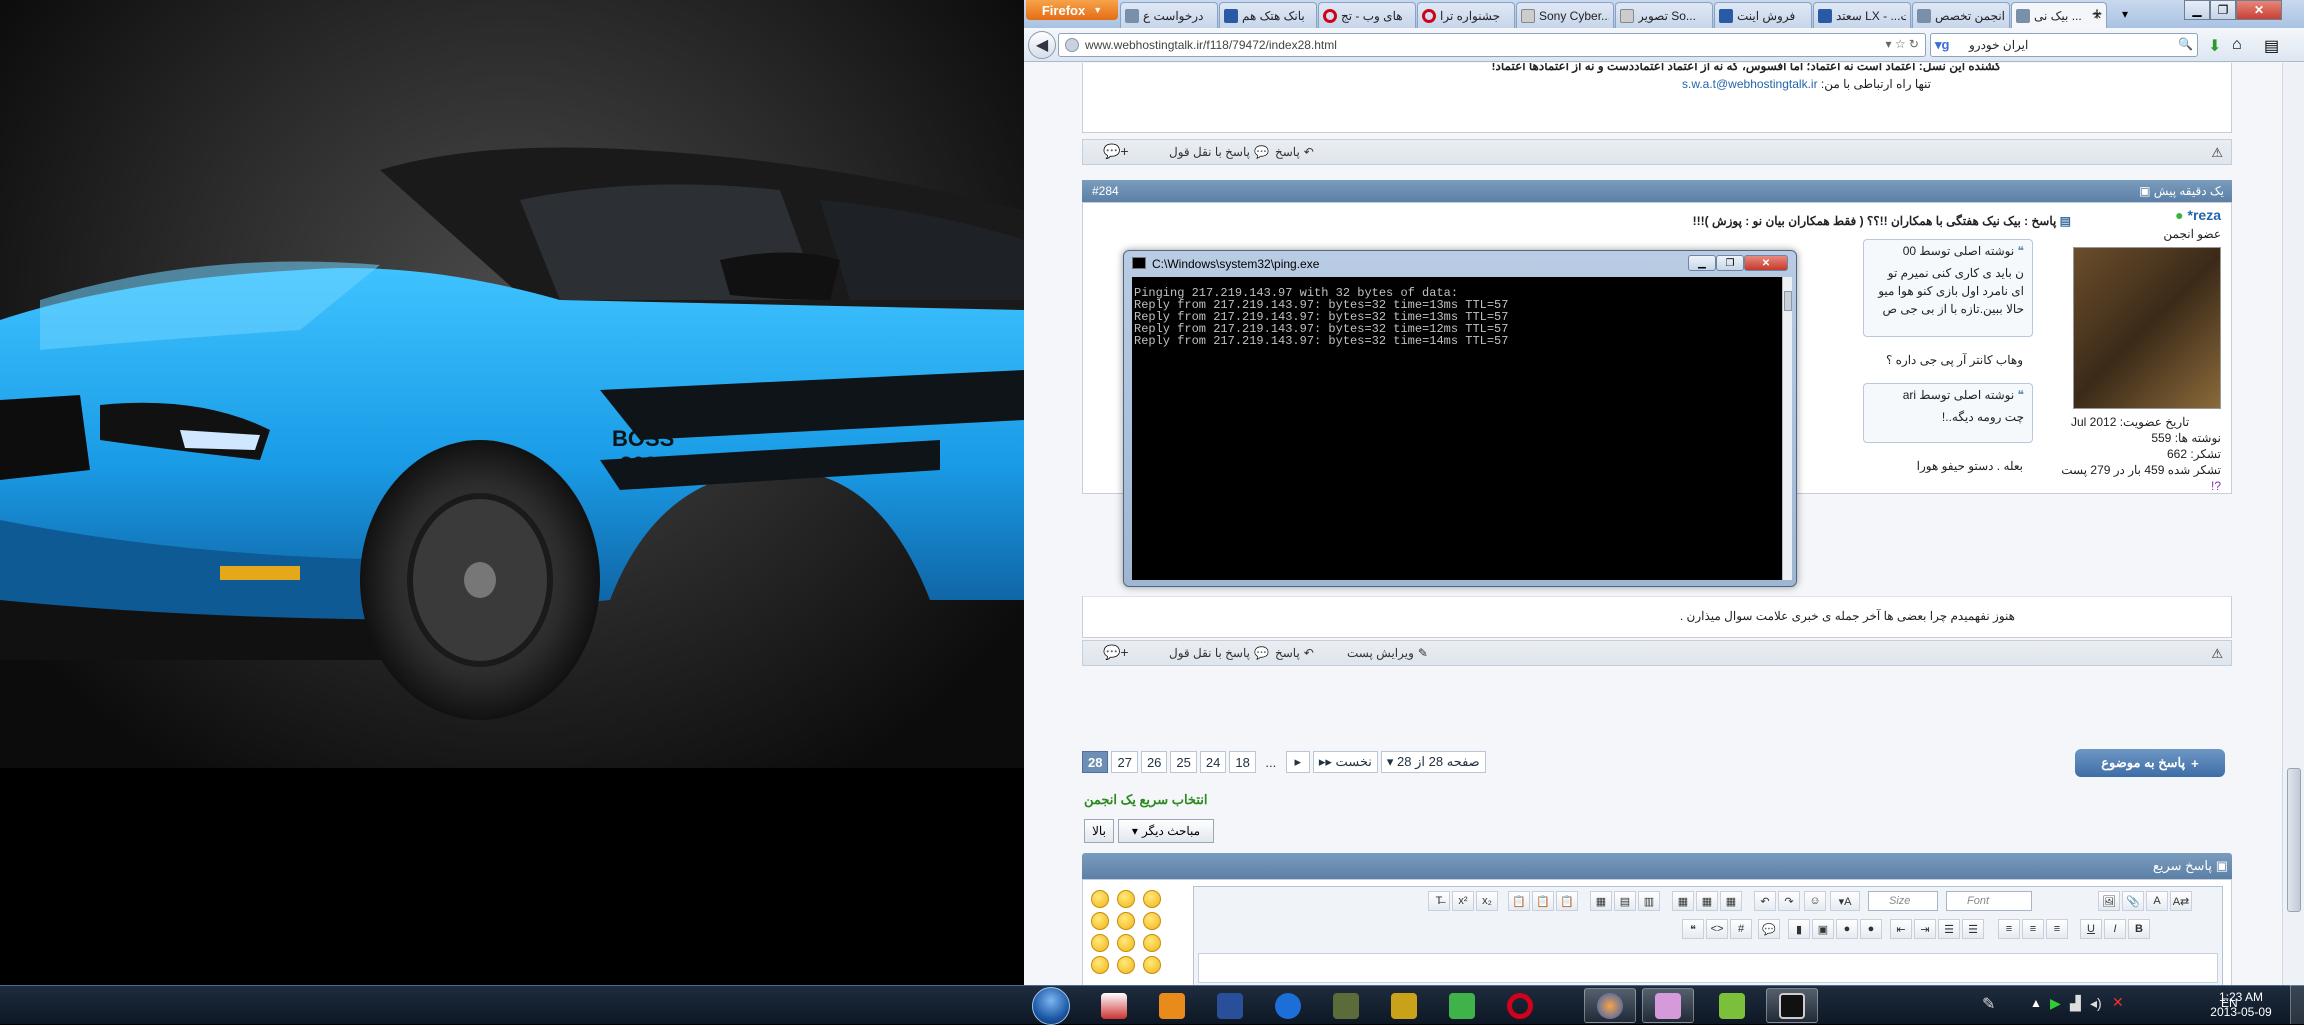 This screenshot has height=1025, width=2304. What do you see at coordinates (1346, 1005) in the screenshot?
I see `game-icon` at bounding box center [1346, 1005].